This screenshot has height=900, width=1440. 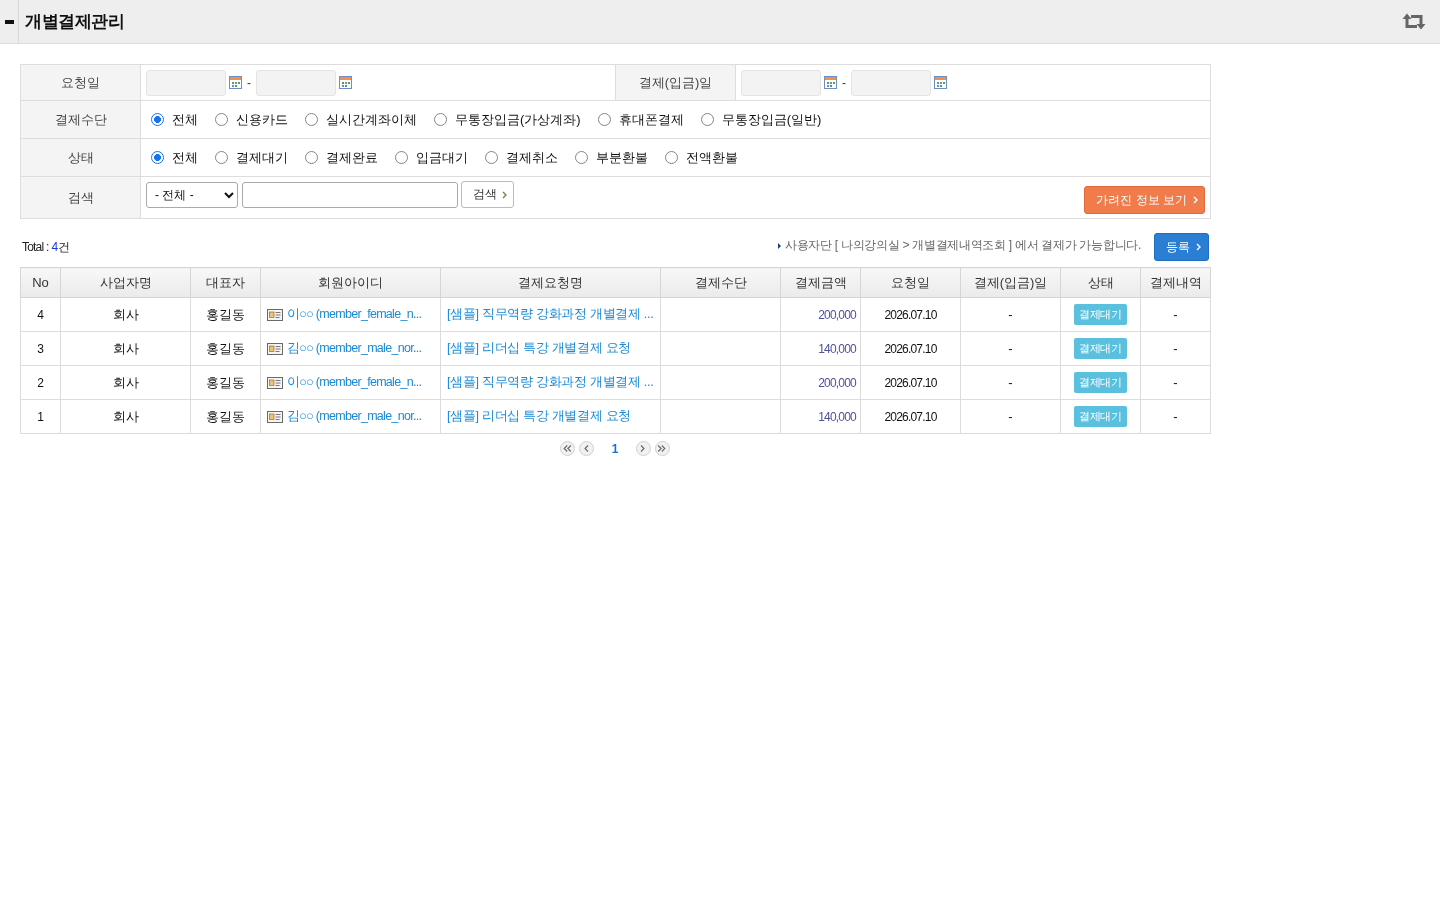 What do you see at coordinates (80, 82) in the screenshot?
I see `filter-label: 요청일` at bounding box center [80, 82].